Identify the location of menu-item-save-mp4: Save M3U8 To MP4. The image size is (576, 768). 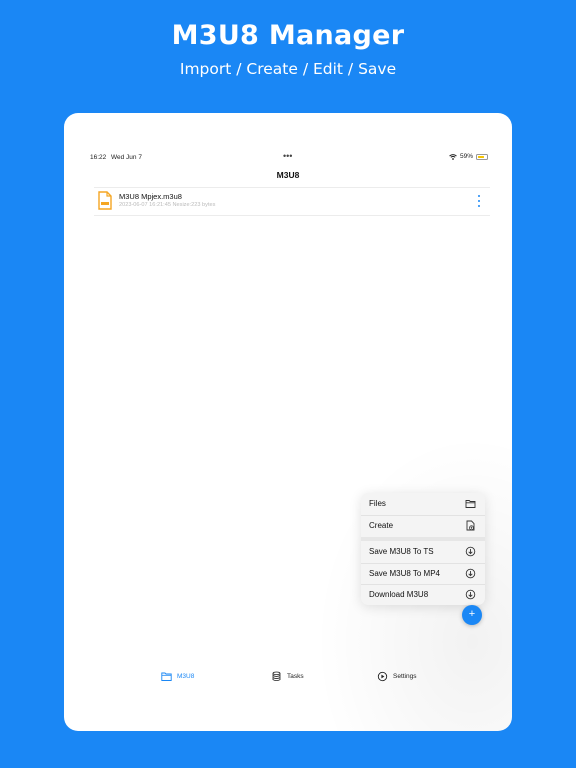
(423, 574).